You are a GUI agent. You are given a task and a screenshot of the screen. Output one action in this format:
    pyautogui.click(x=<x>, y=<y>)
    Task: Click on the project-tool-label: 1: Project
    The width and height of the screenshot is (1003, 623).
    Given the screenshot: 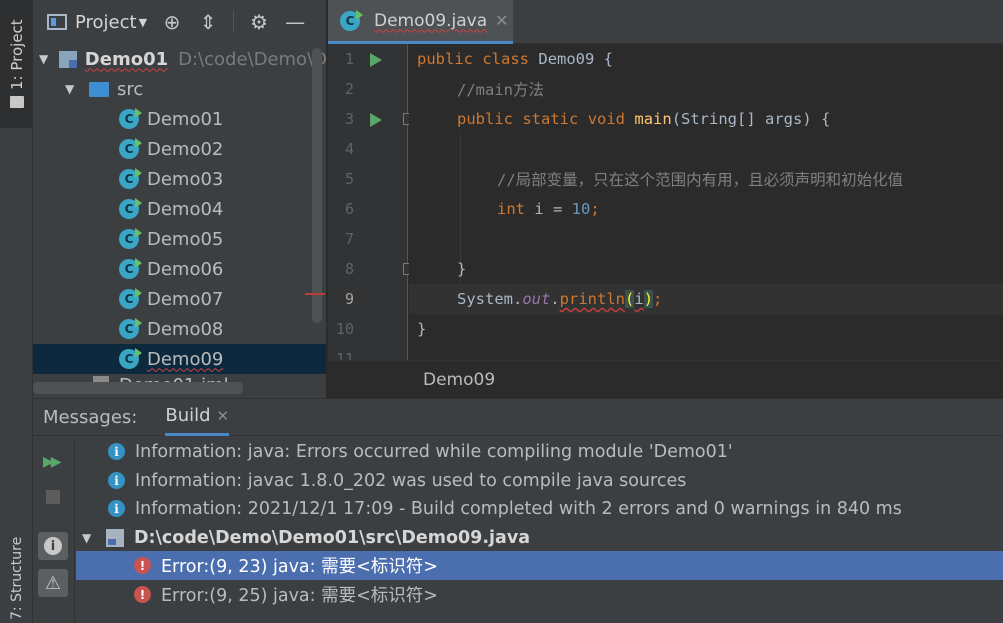 What is the action you would take?
    pyautogui.click(x=17, y=54)
    